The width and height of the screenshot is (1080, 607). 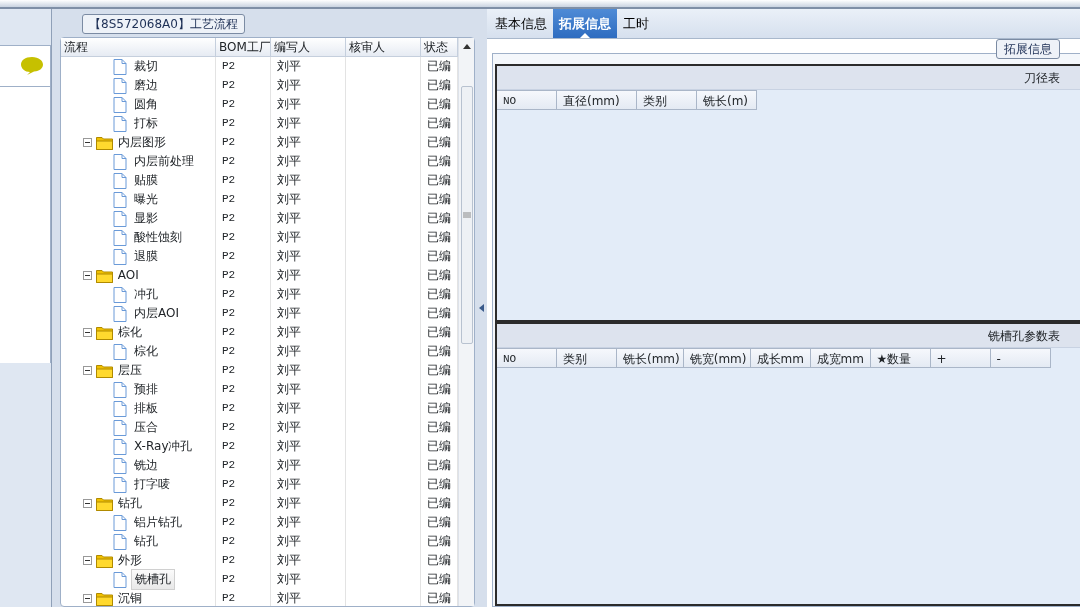 What do you see at coordinates (163, 24) in the screenshot?
I see `panel-title: 【8S572068A0】工艺流程` at bounding box center [163, 24].